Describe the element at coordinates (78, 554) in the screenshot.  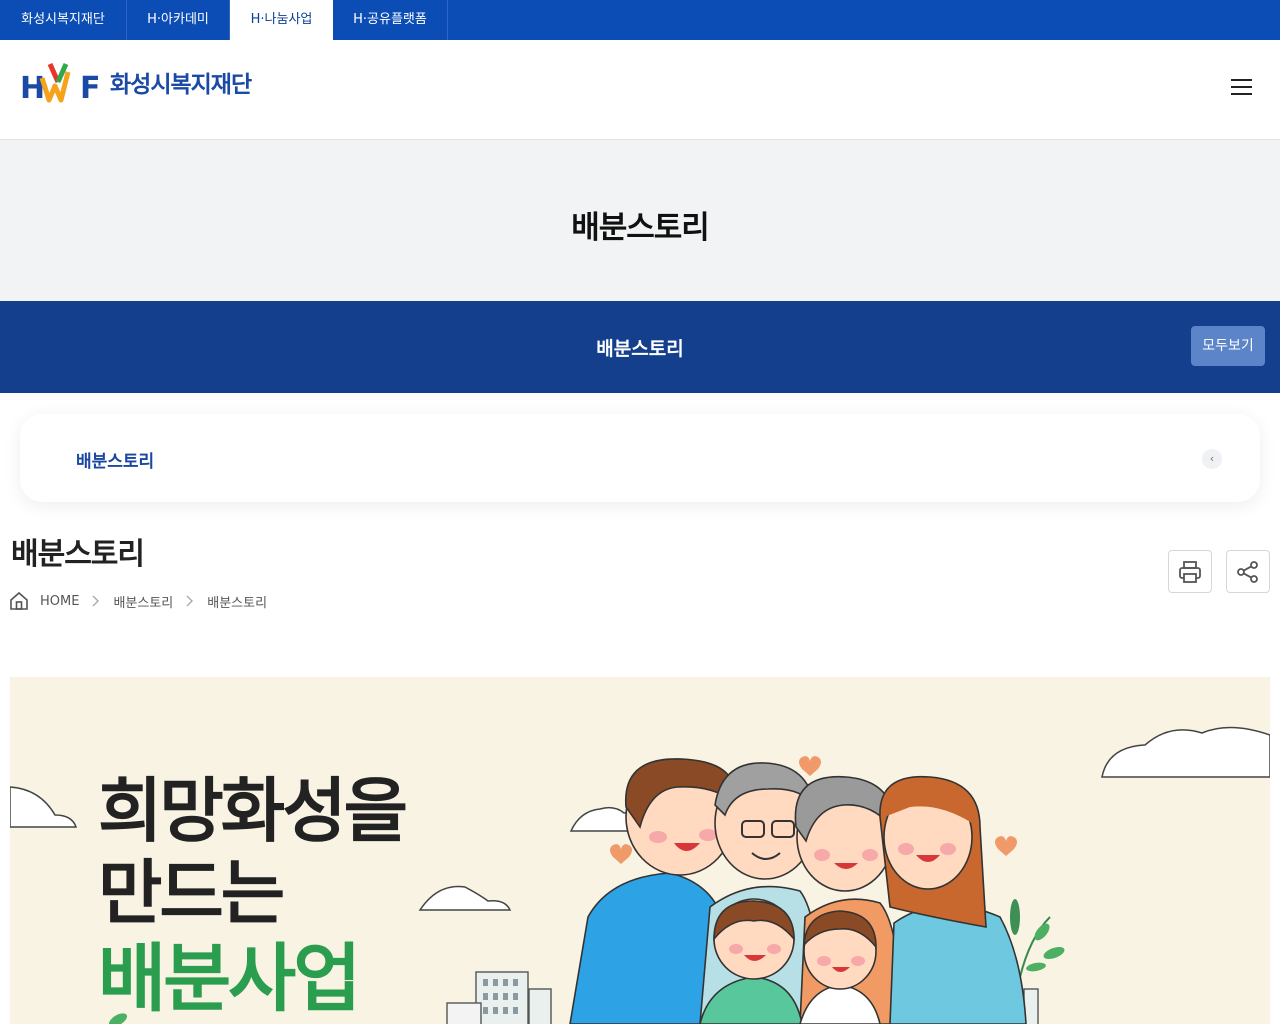
I see `content-title: 배분스토리` at that location.